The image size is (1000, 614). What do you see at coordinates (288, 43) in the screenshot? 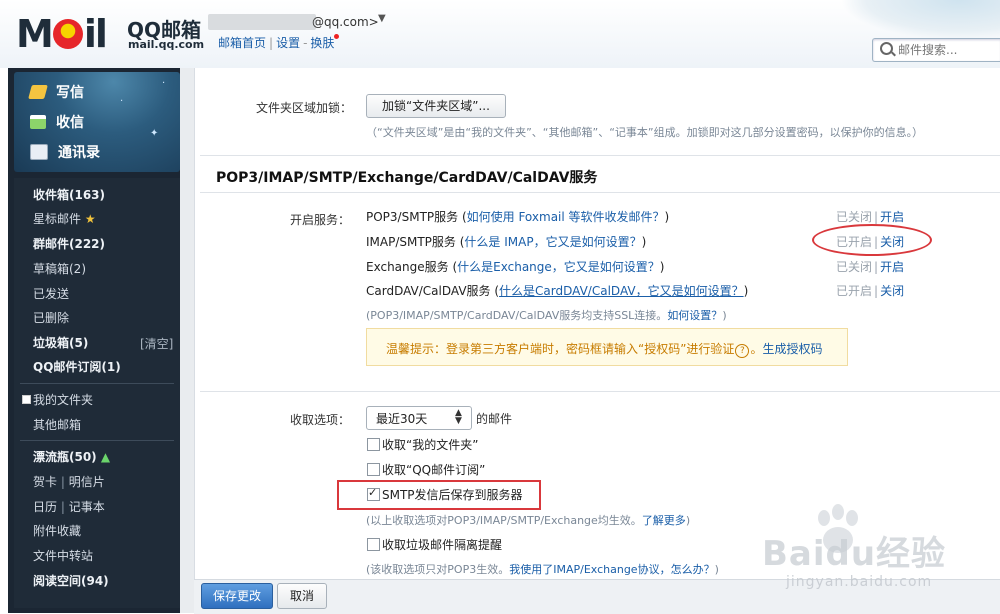
I see `settings-link: 设置` at bounding box center [288, 43].